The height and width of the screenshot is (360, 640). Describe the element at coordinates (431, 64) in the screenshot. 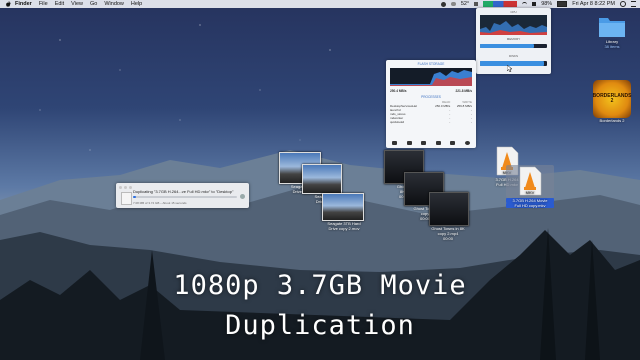

I see `flash-storage-title: FLASH STORAGE` at that location.